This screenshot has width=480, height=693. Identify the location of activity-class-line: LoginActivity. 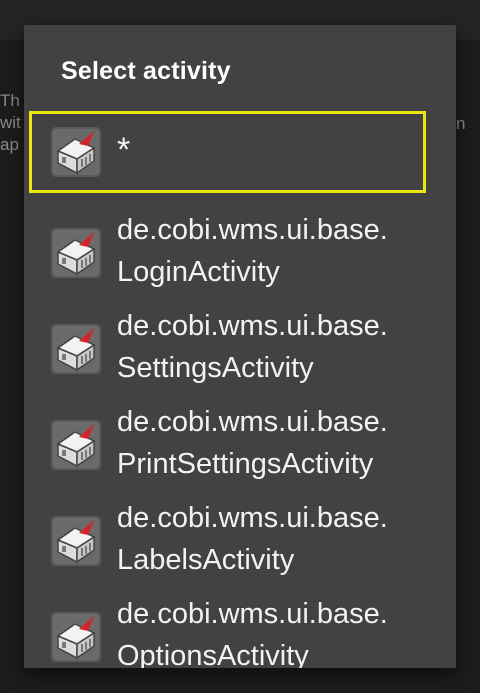
(198, 272).